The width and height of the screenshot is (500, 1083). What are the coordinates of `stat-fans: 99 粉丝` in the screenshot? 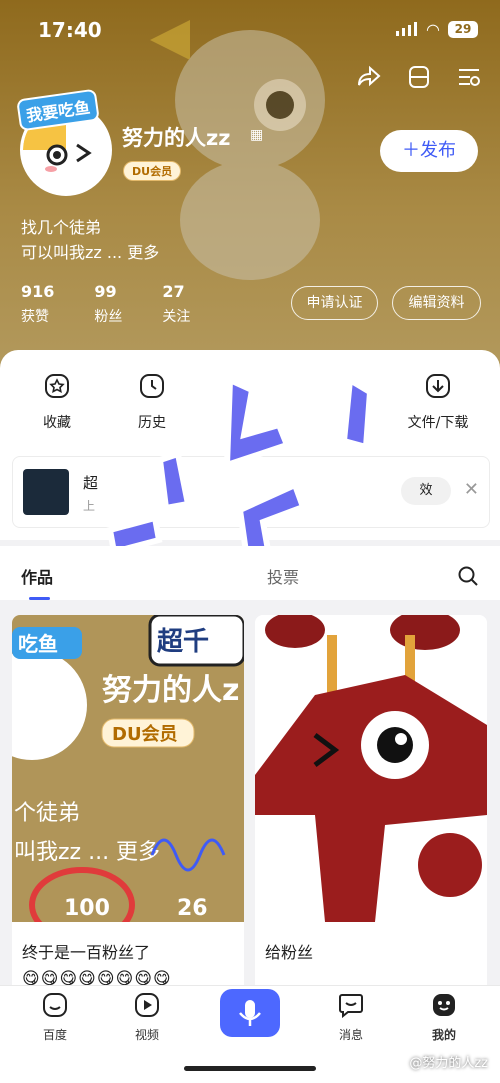 It's located at (108, 304).